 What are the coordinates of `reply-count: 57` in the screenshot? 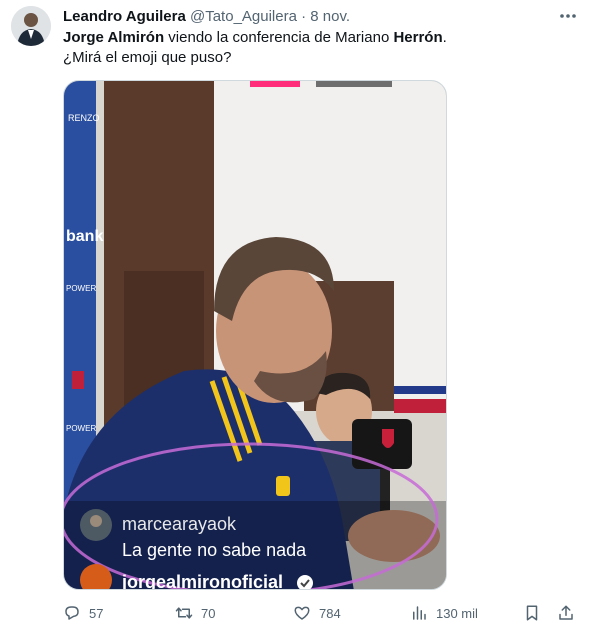 It's located at (96, 613).